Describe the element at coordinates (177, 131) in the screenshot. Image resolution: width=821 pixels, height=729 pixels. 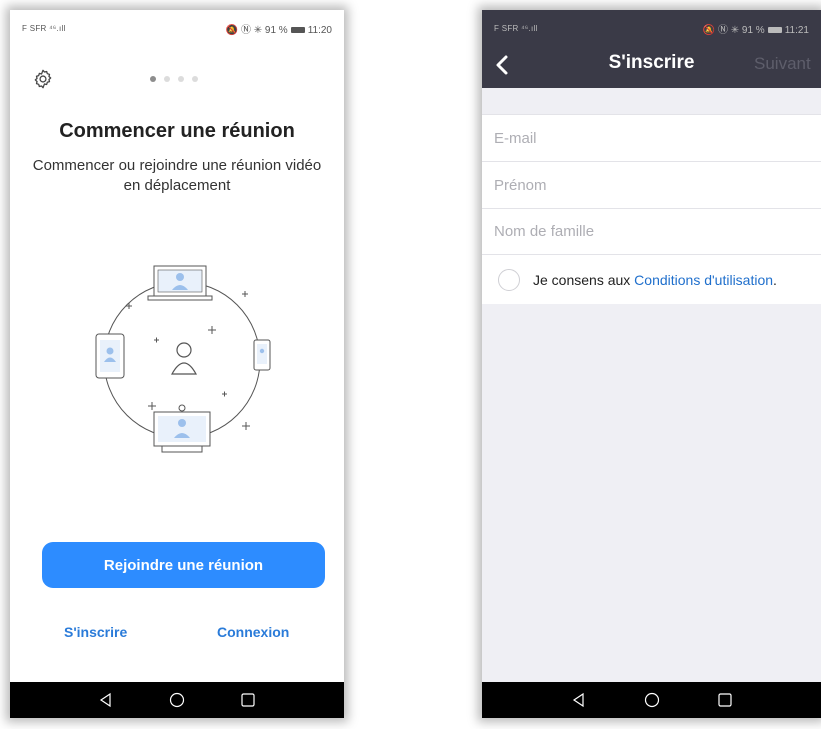
I see `page-title: Commencer une réunion` at that location.